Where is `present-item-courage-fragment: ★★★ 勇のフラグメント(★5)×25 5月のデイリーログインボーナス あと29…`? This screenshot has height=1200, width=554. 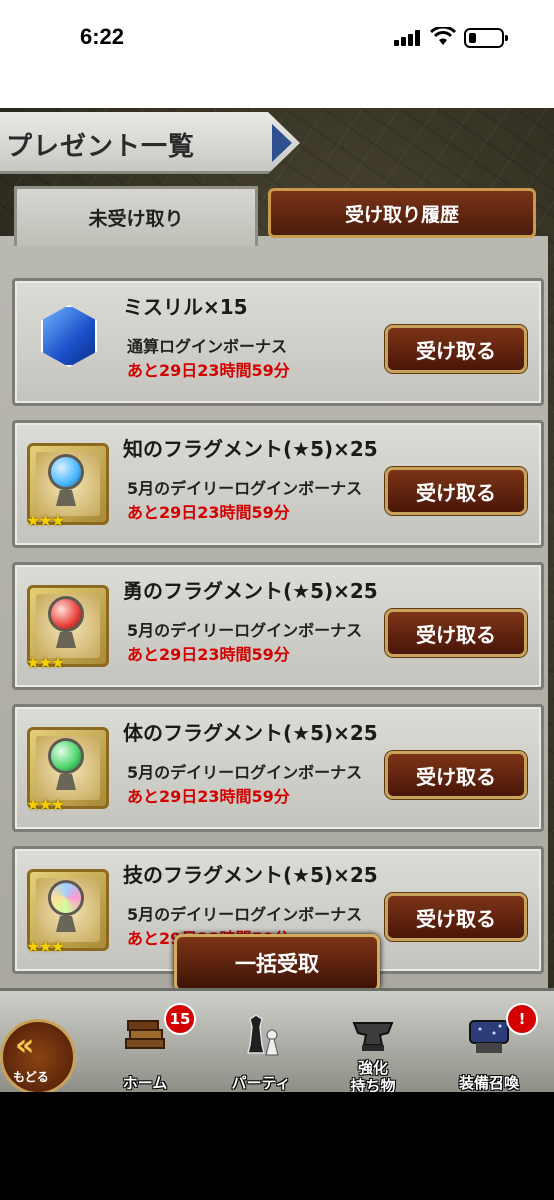 present-item-courage-fragment: ★★★ 勇のフラグメント(★5)×25 5月のデイリーログインボーナス あと29… is located at coordinates (278, 626).